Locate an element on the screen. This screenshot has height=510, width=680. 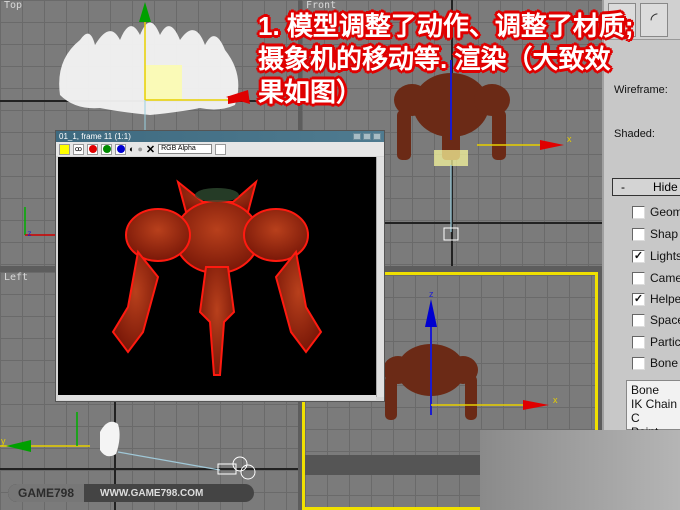
watermark-bar: GAME798 WWW.GAME798.COM is located at coordinates (131, 493).